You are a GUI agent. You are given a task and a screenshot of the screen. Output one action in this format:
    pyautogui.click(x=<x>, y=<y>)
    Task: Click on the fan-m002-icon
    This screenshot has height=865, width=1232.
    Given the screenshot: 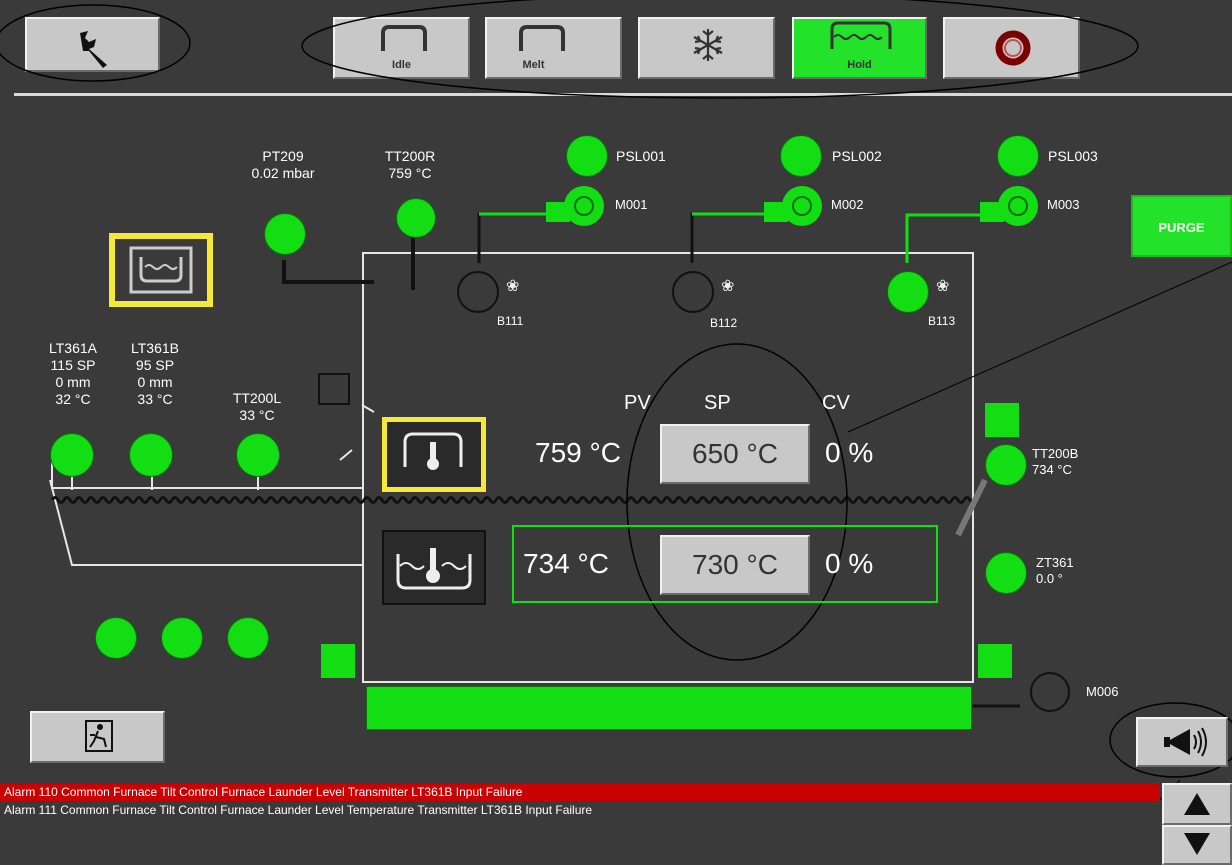 What is the action you would take?
    pyautogui.click(x=794, y=207)
    